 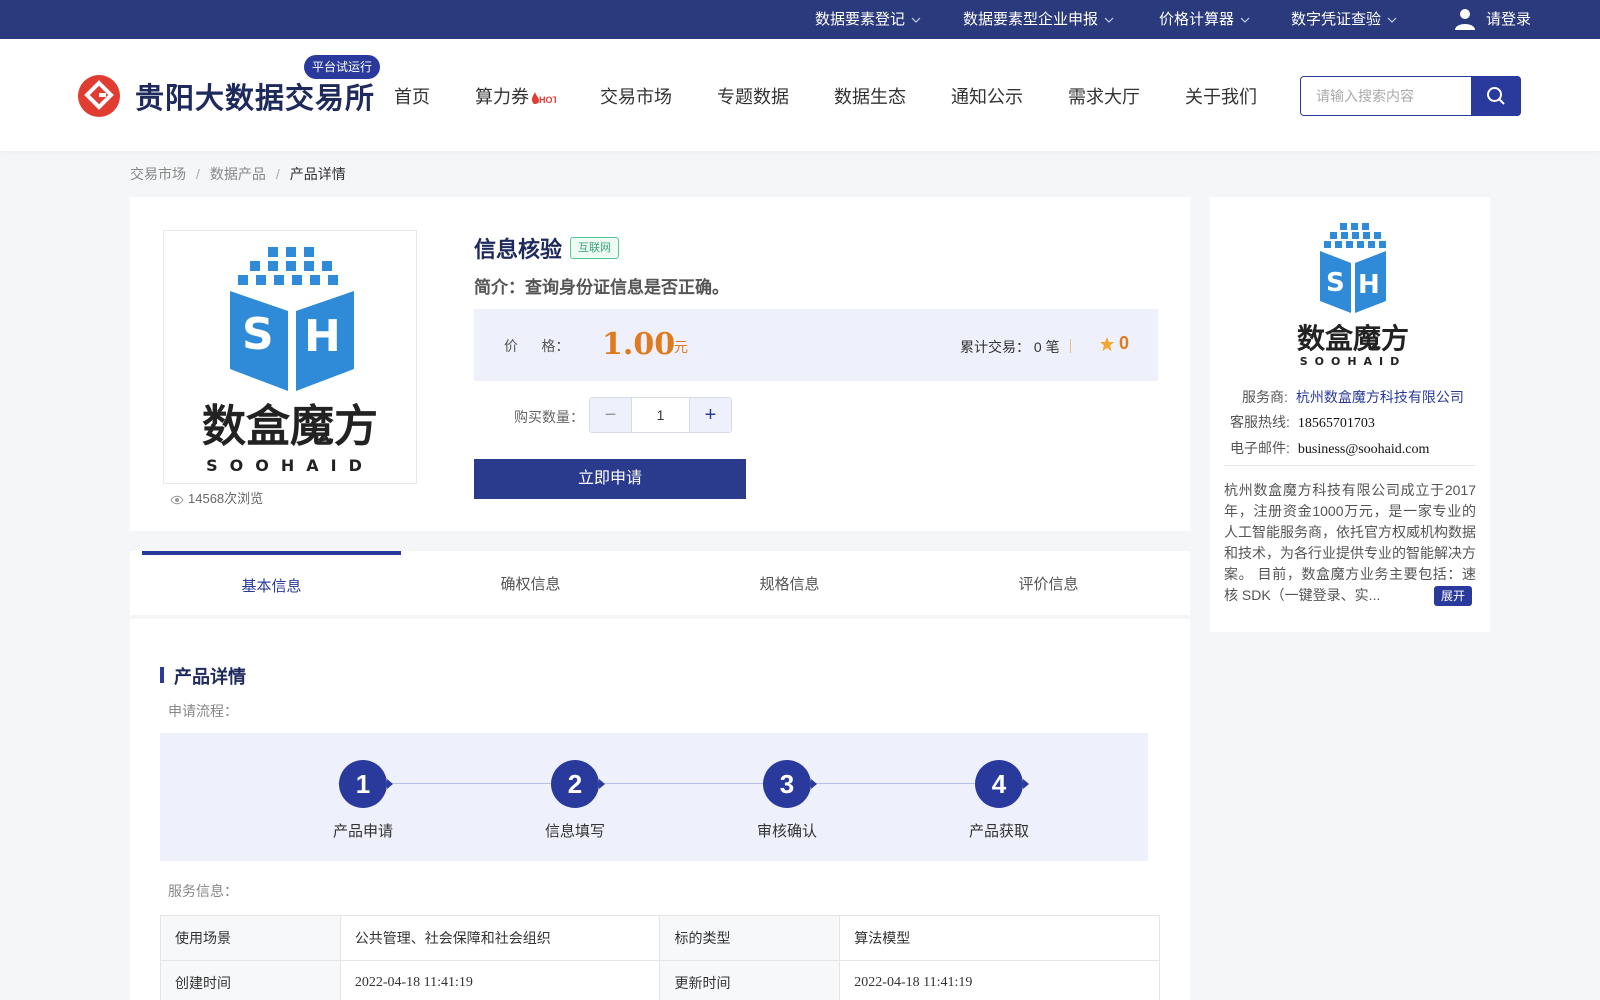 I want to click on provider-row: 服务商: 杭州数盒魔方科技有限公司, so click(x=1353, y=397).